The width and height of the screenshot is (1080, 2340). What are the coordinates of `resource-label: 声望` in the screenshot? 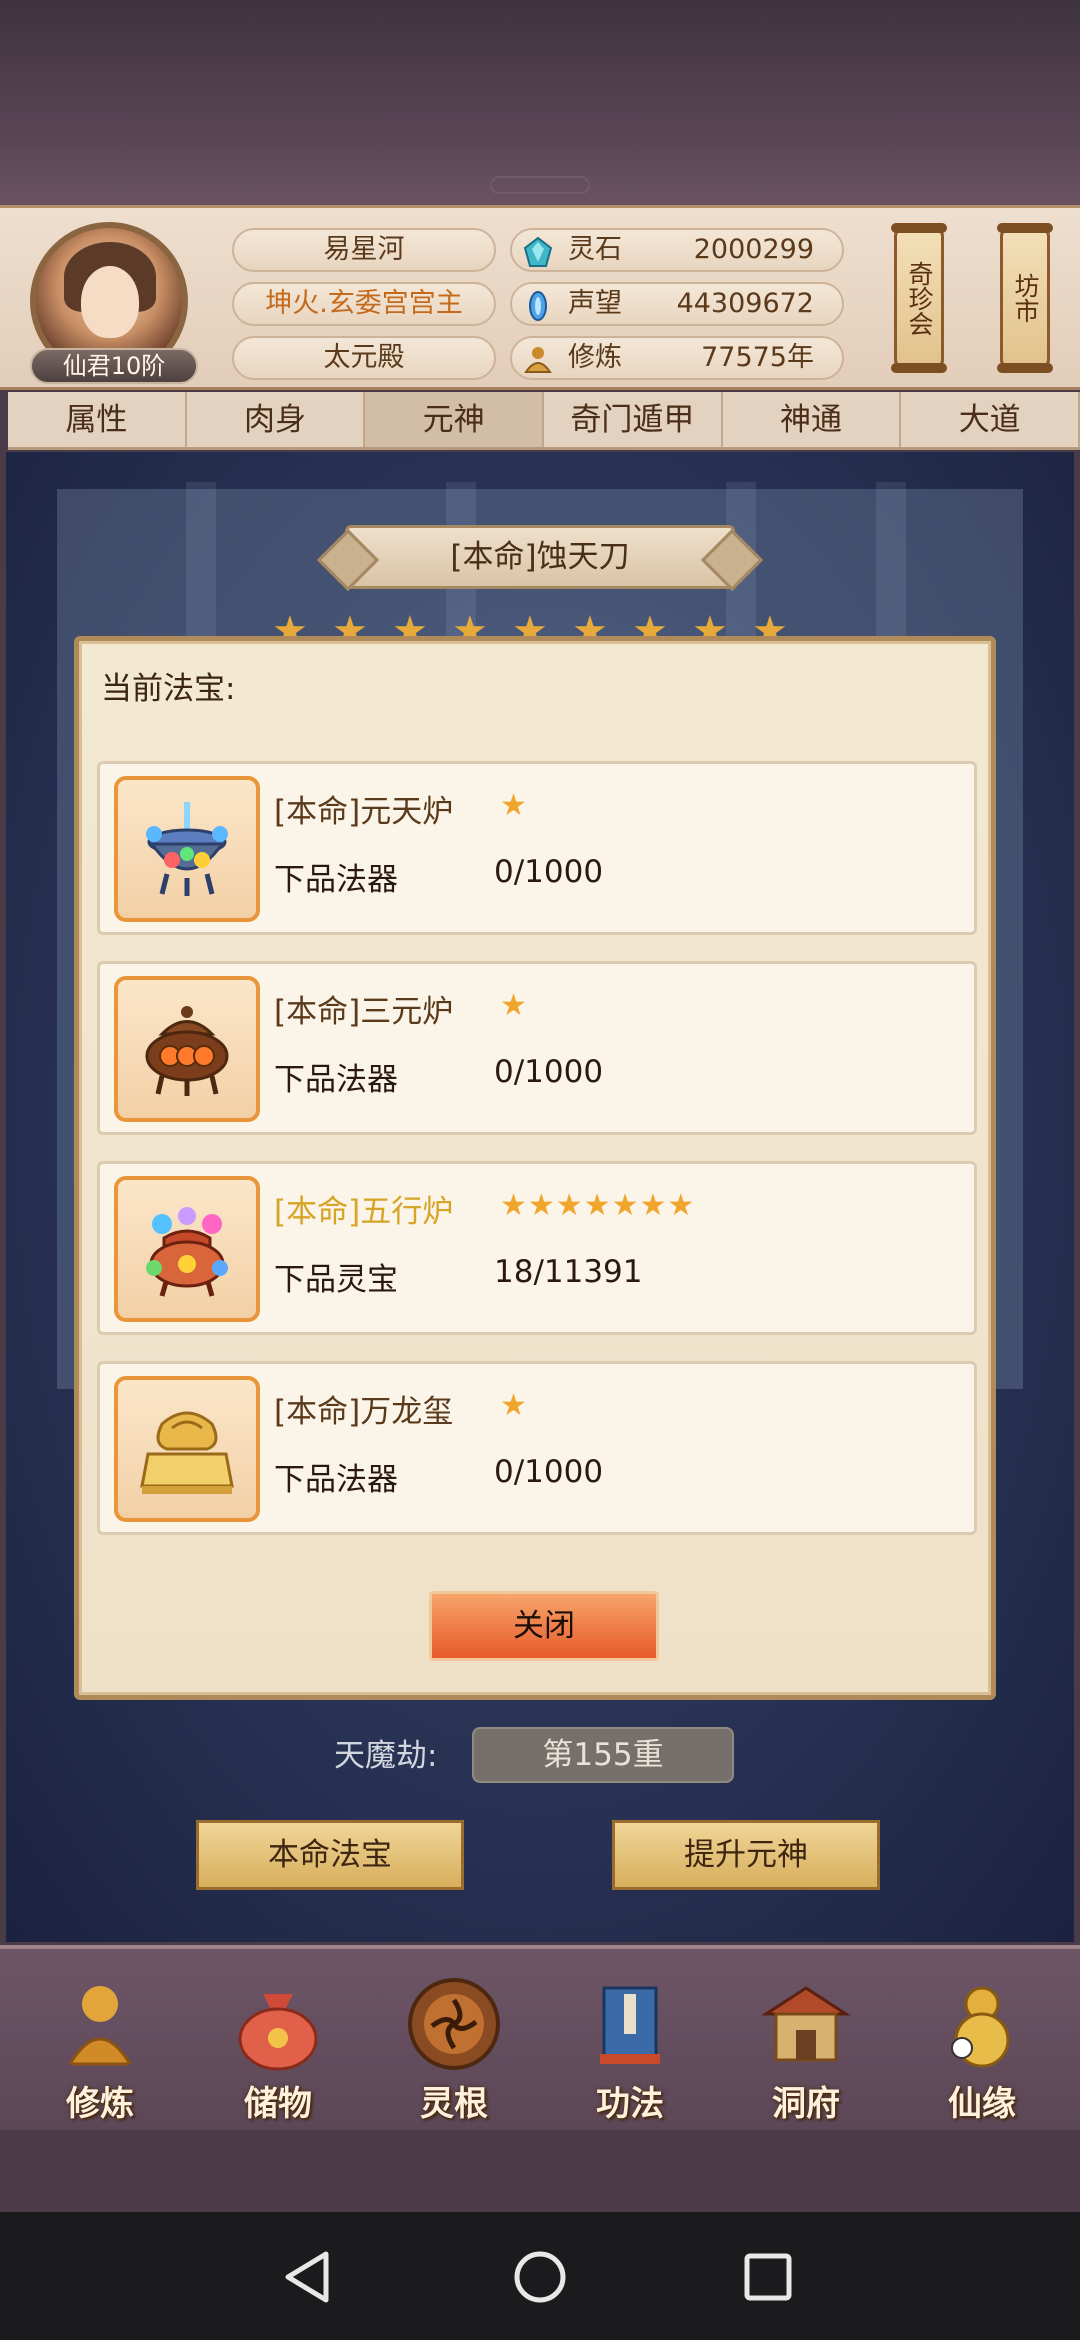 It's located at (595, 303).